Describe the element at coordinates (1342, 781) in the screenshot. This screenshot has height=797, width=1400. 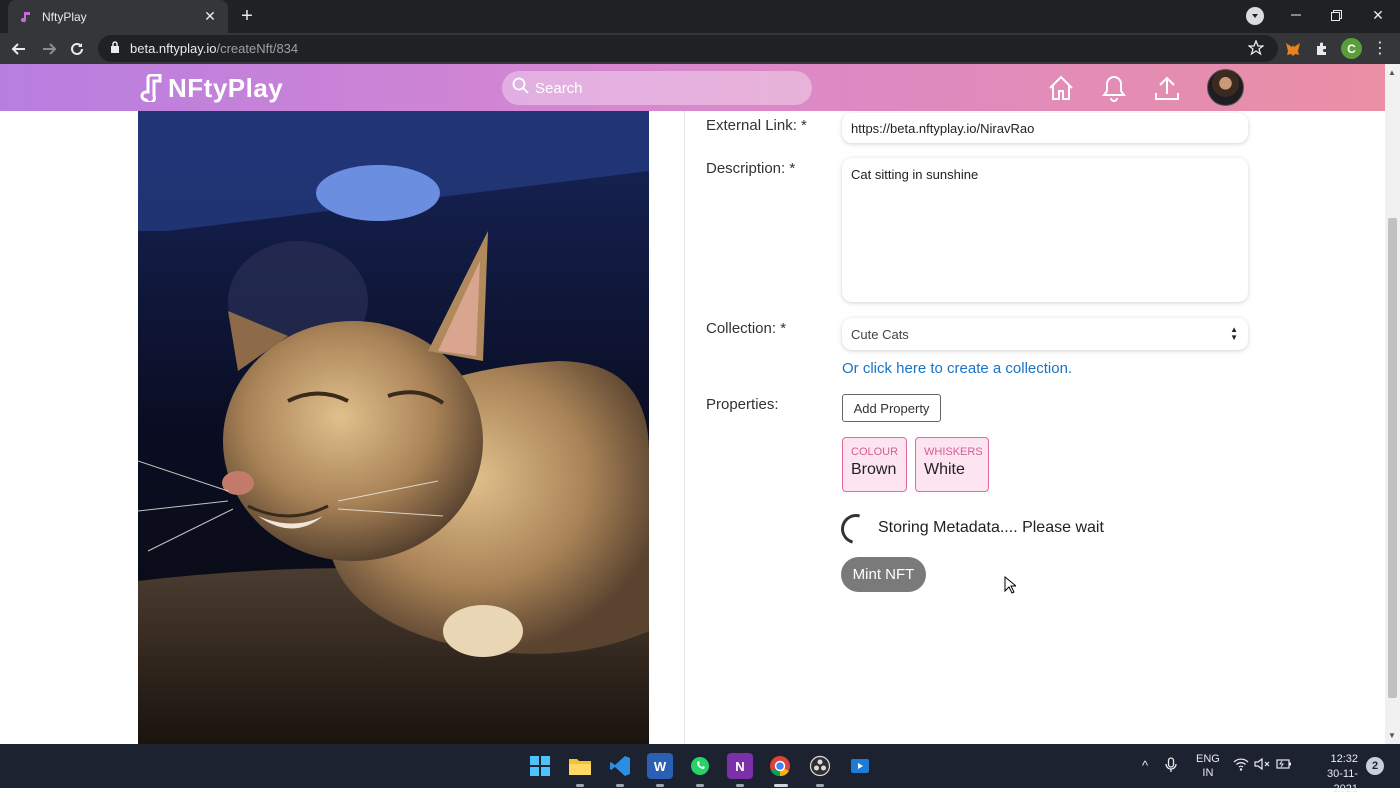
I see `clock-date: 30-11-2021` at that location.